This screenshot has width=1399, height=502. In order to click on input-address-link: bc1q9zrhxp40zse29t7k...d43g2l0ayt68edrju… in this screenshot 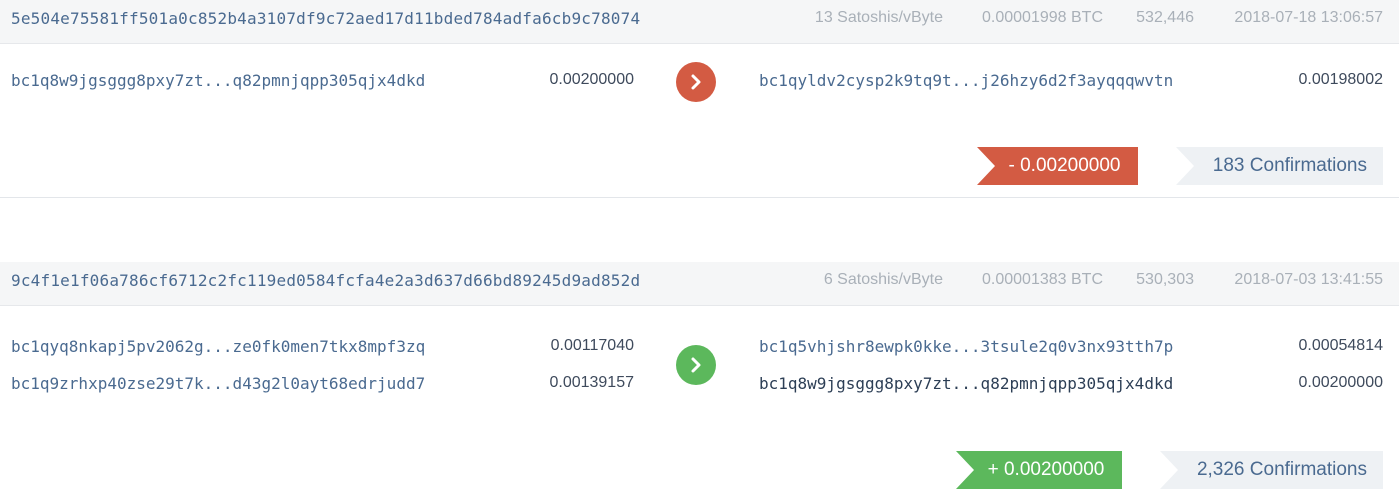, I will do `click(218, 383)`.